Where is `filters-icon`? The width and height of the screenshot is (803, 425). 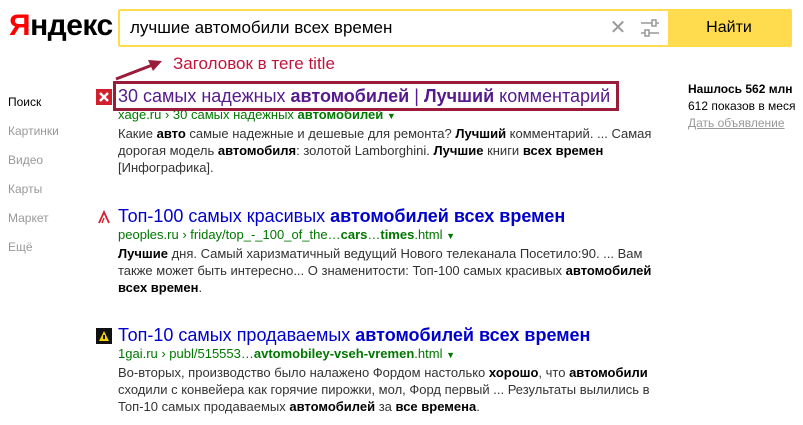
filters-icon is located at coordinates (650, 28).